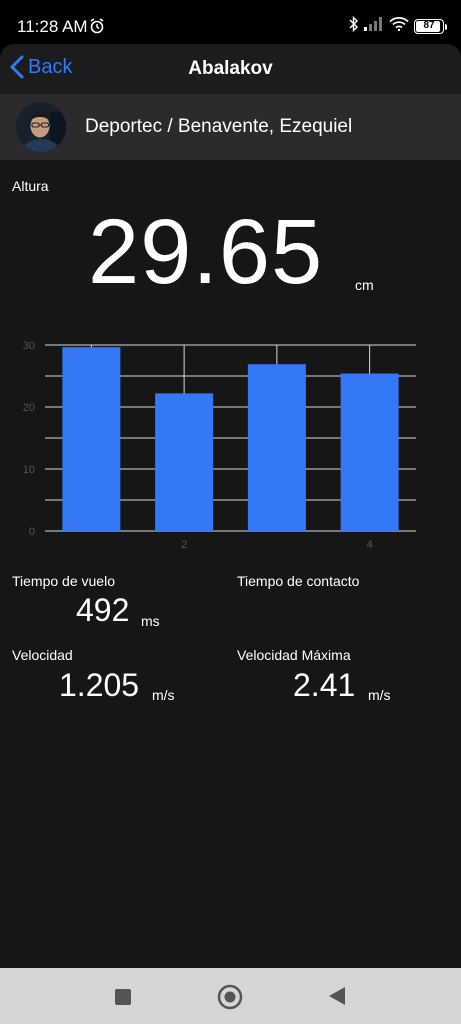 Image resolution: width=461 pixels, height=1024 pixels. I want to click on system-back-button, so click(337, 998).